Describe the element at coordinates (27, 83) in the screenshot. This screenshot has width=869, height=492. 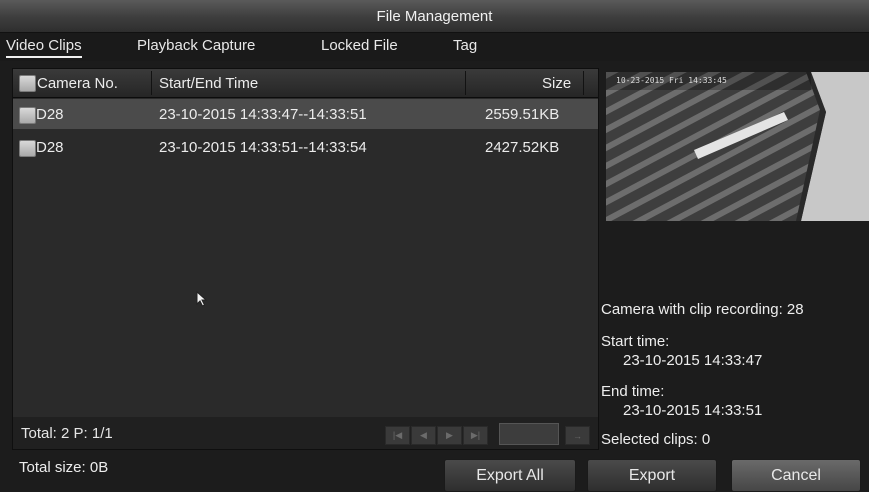
I see `select-all-checkbox` at that location.